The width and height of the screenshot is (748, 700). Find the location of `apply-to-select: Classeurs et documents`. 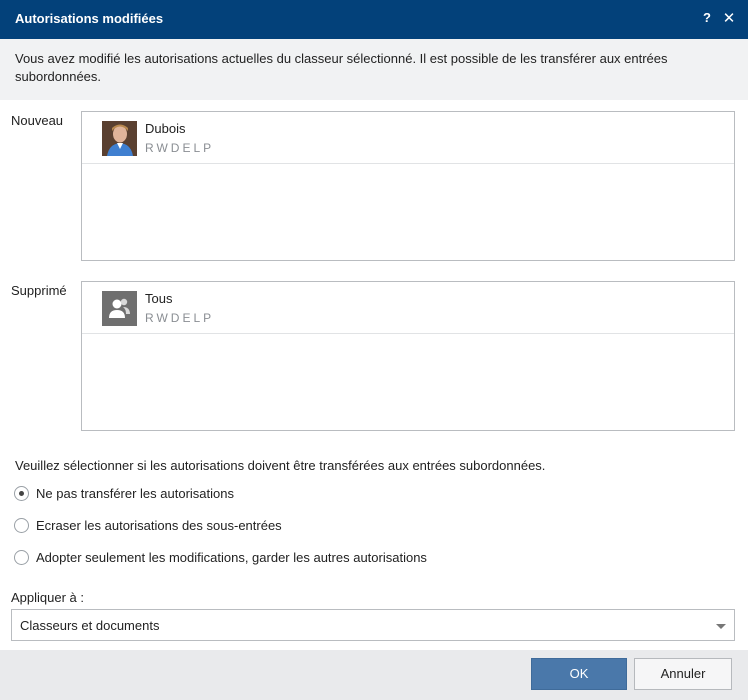

apply-to-select: Classeurs et documents is located at coordinates (373, 625).